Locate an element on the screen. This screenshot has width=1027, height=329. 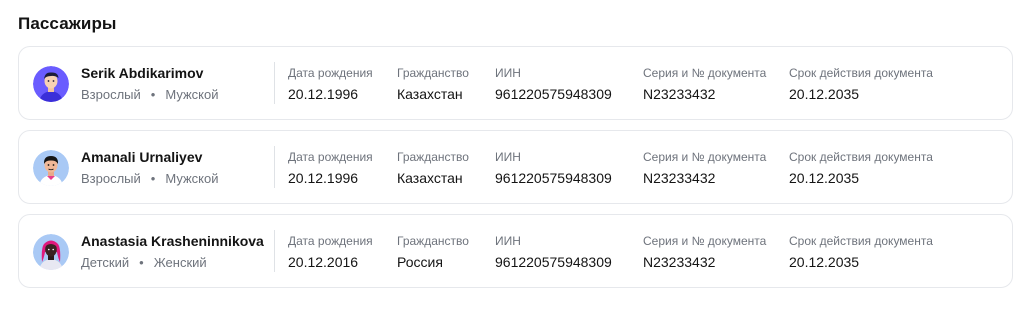
passenger-meta: Детский • Женский is located at coordinates (144, 262).